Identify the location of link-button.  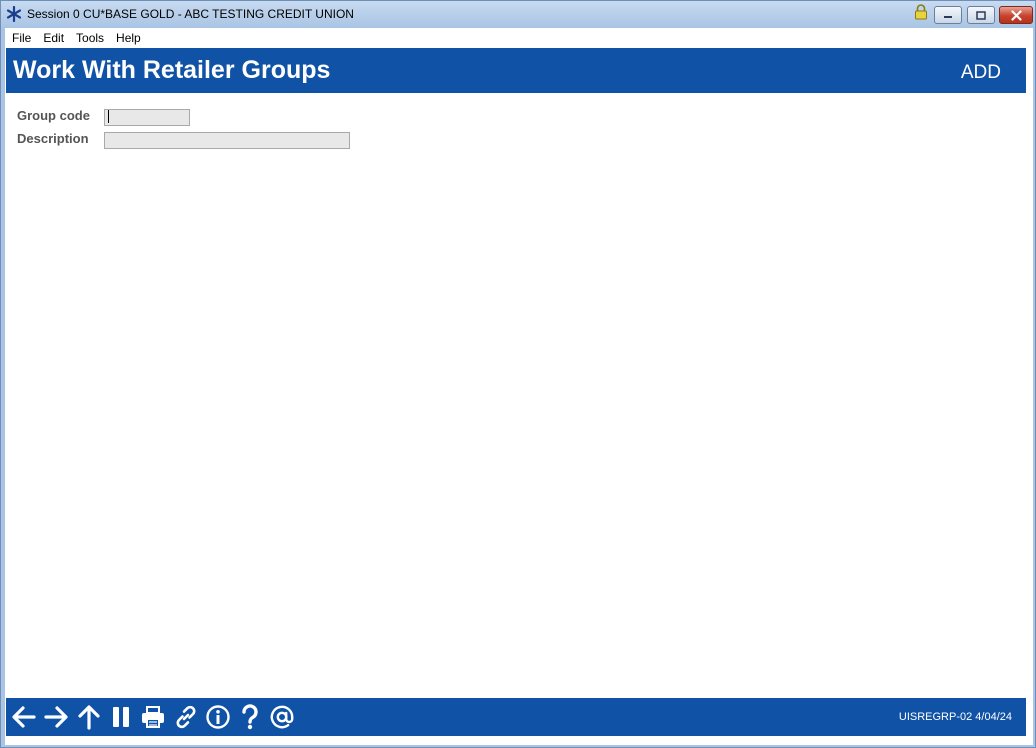
(186, 717).